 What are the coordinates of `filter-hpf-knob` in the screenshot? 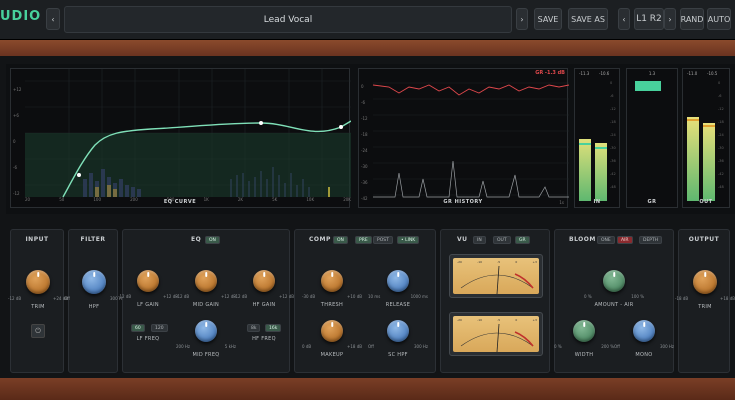 It's located at (94, 282).